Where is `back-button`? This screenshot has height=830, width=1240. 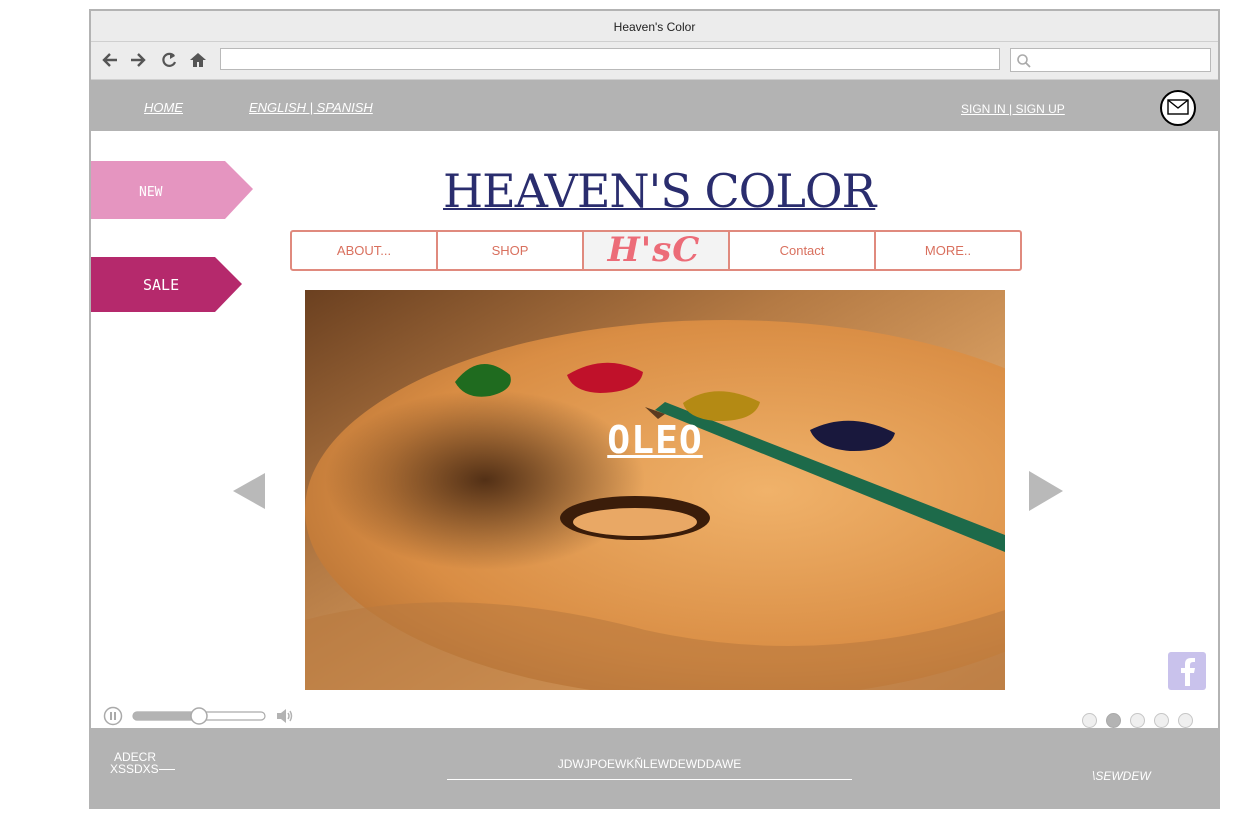 back-button is located at coordinates (110, 61).